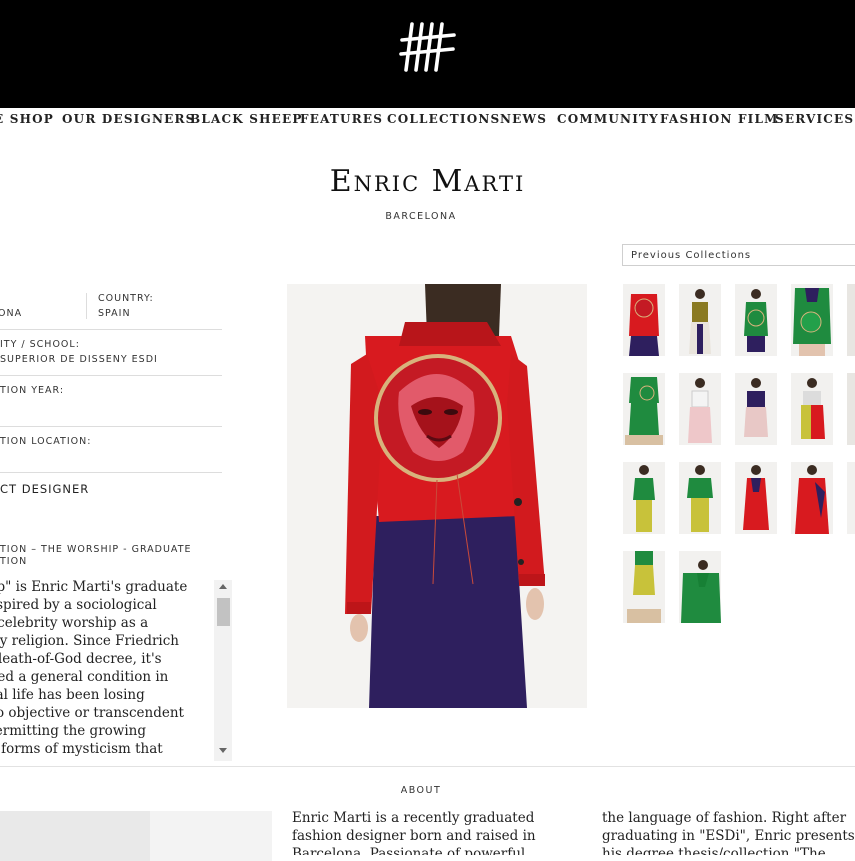 The width and height of the screenshot is (855, 861). What do you see at coordinates (421, 790) in the screenshot?
I see `about-heading: ABOUT` at bounding box center [421, 790].